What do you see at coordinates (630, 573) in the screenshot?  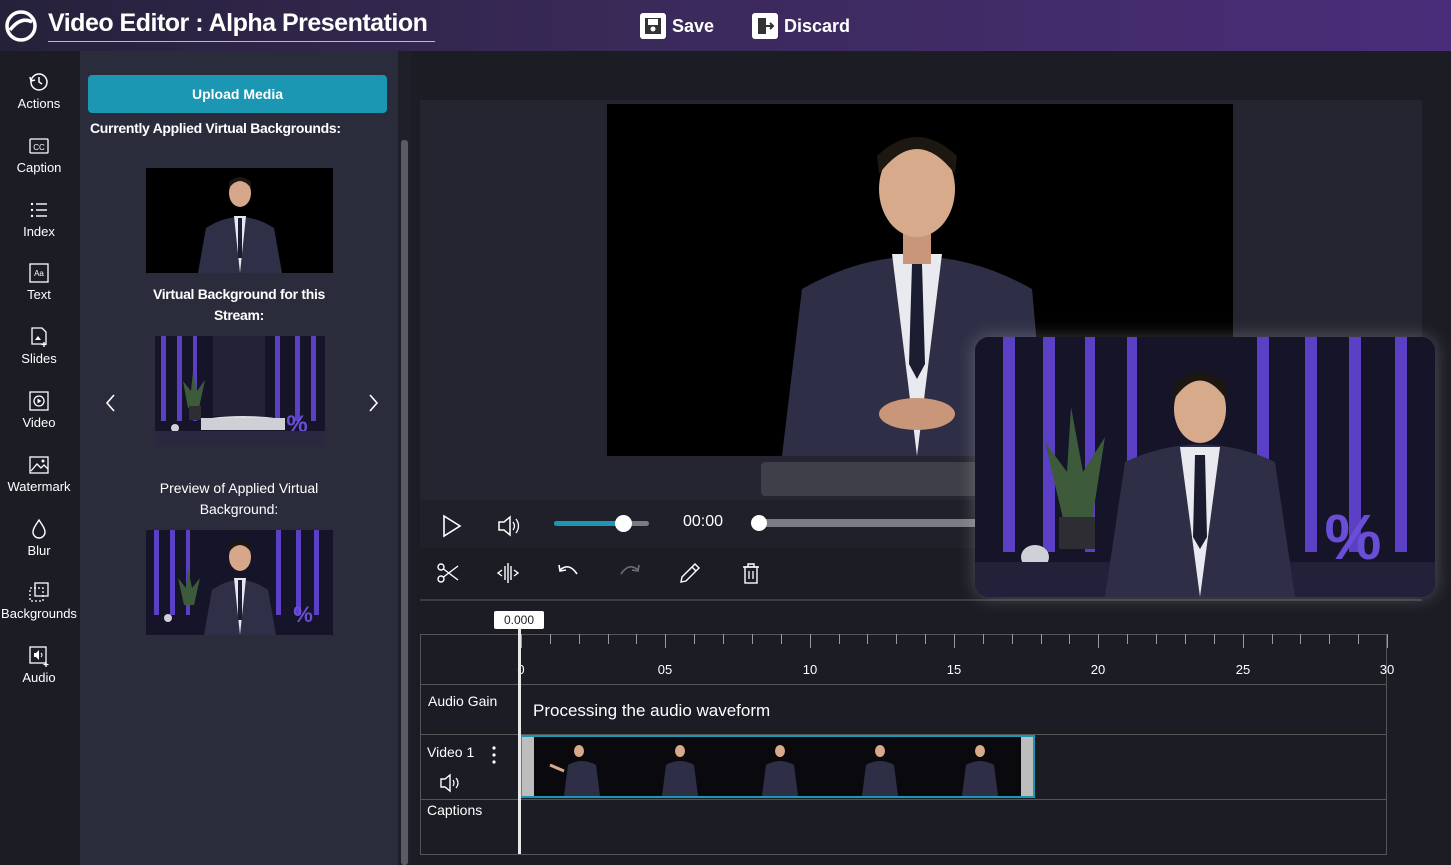 I see `redo-icon` at bounding box center [630, 573].